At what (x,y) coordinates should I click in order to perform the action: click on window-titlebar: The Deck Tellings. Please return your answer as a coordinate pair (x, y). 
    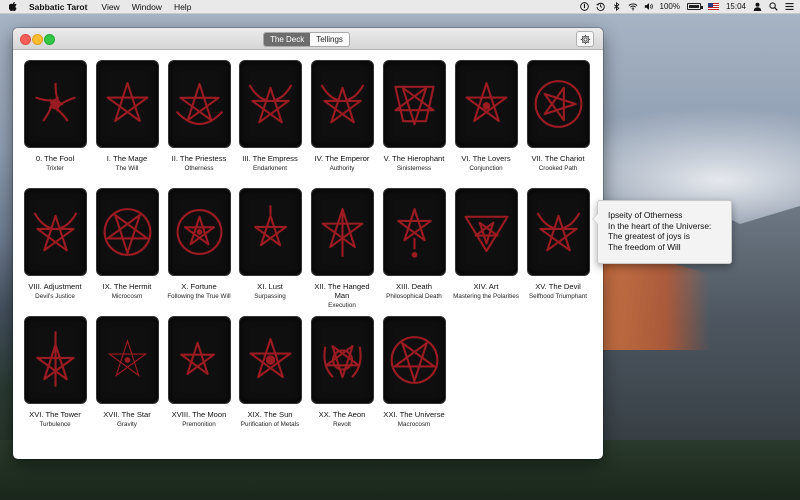
    Looking at the image, I should click on (308, 39).